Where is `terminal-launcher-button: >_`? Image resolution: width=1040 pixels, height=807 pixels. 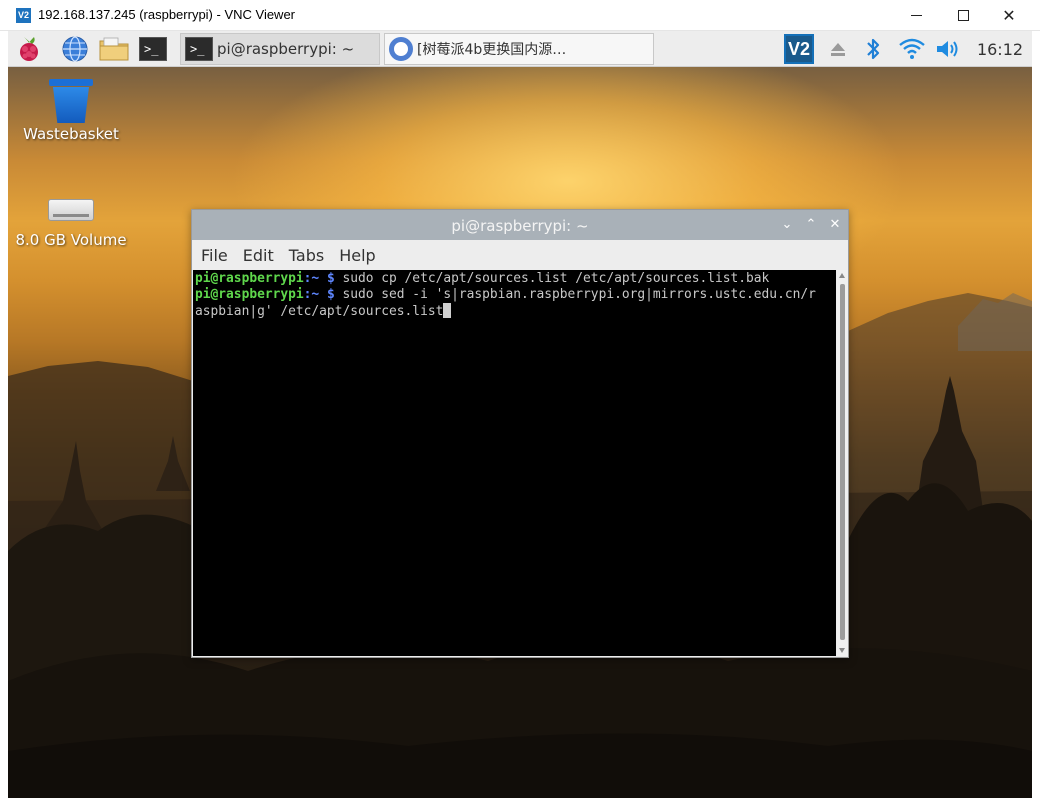 terminal-launcher-button: >_ is located at coordinates (153, 49).